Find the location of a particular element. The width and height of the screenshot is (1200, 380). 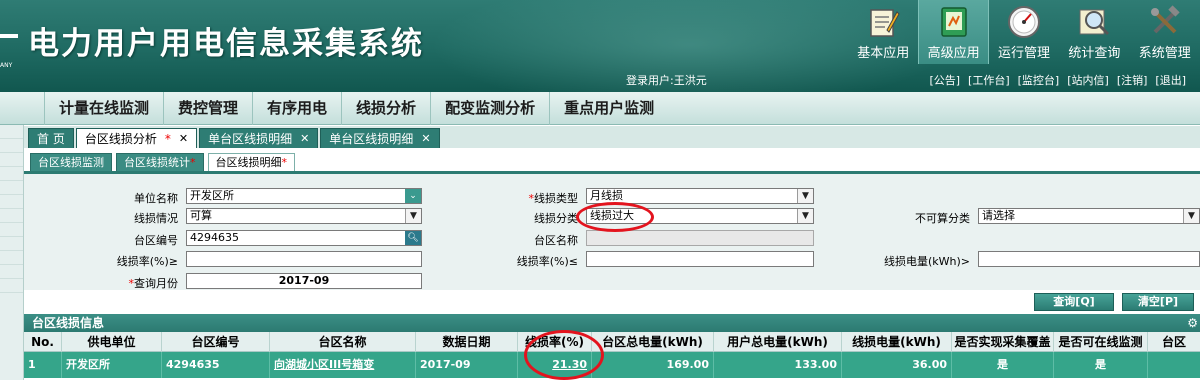

link-exit: [退出] is located at coordinates (1170, 80).